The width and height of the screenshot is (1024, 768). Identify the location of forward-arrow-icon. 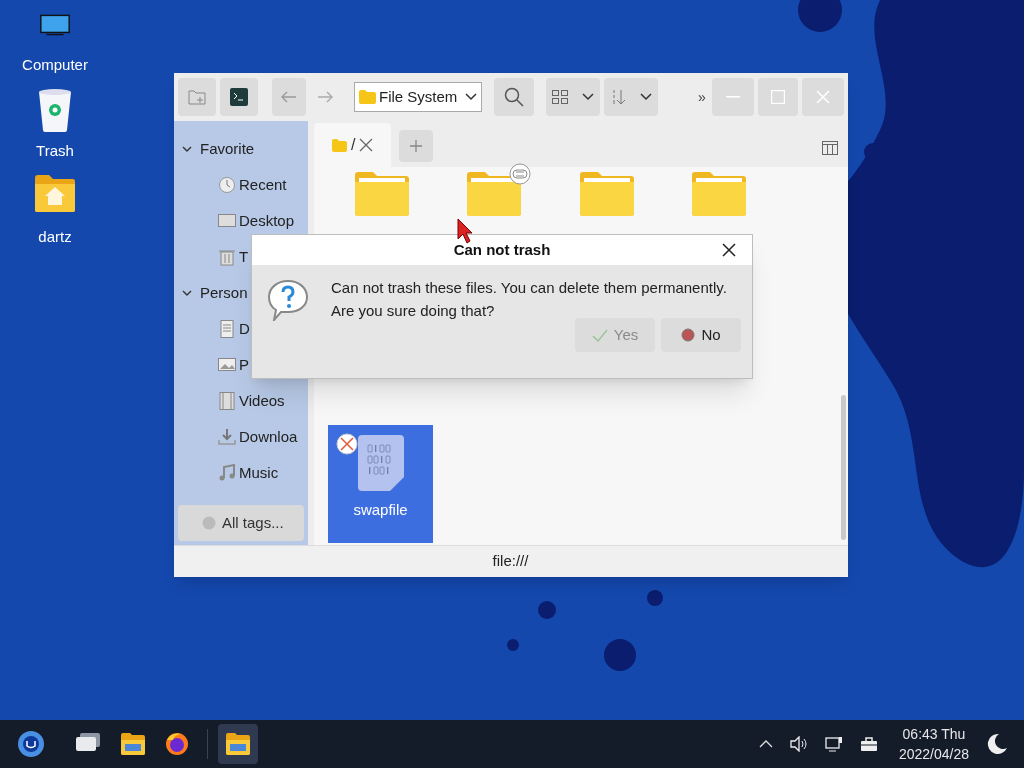
(325, 97).